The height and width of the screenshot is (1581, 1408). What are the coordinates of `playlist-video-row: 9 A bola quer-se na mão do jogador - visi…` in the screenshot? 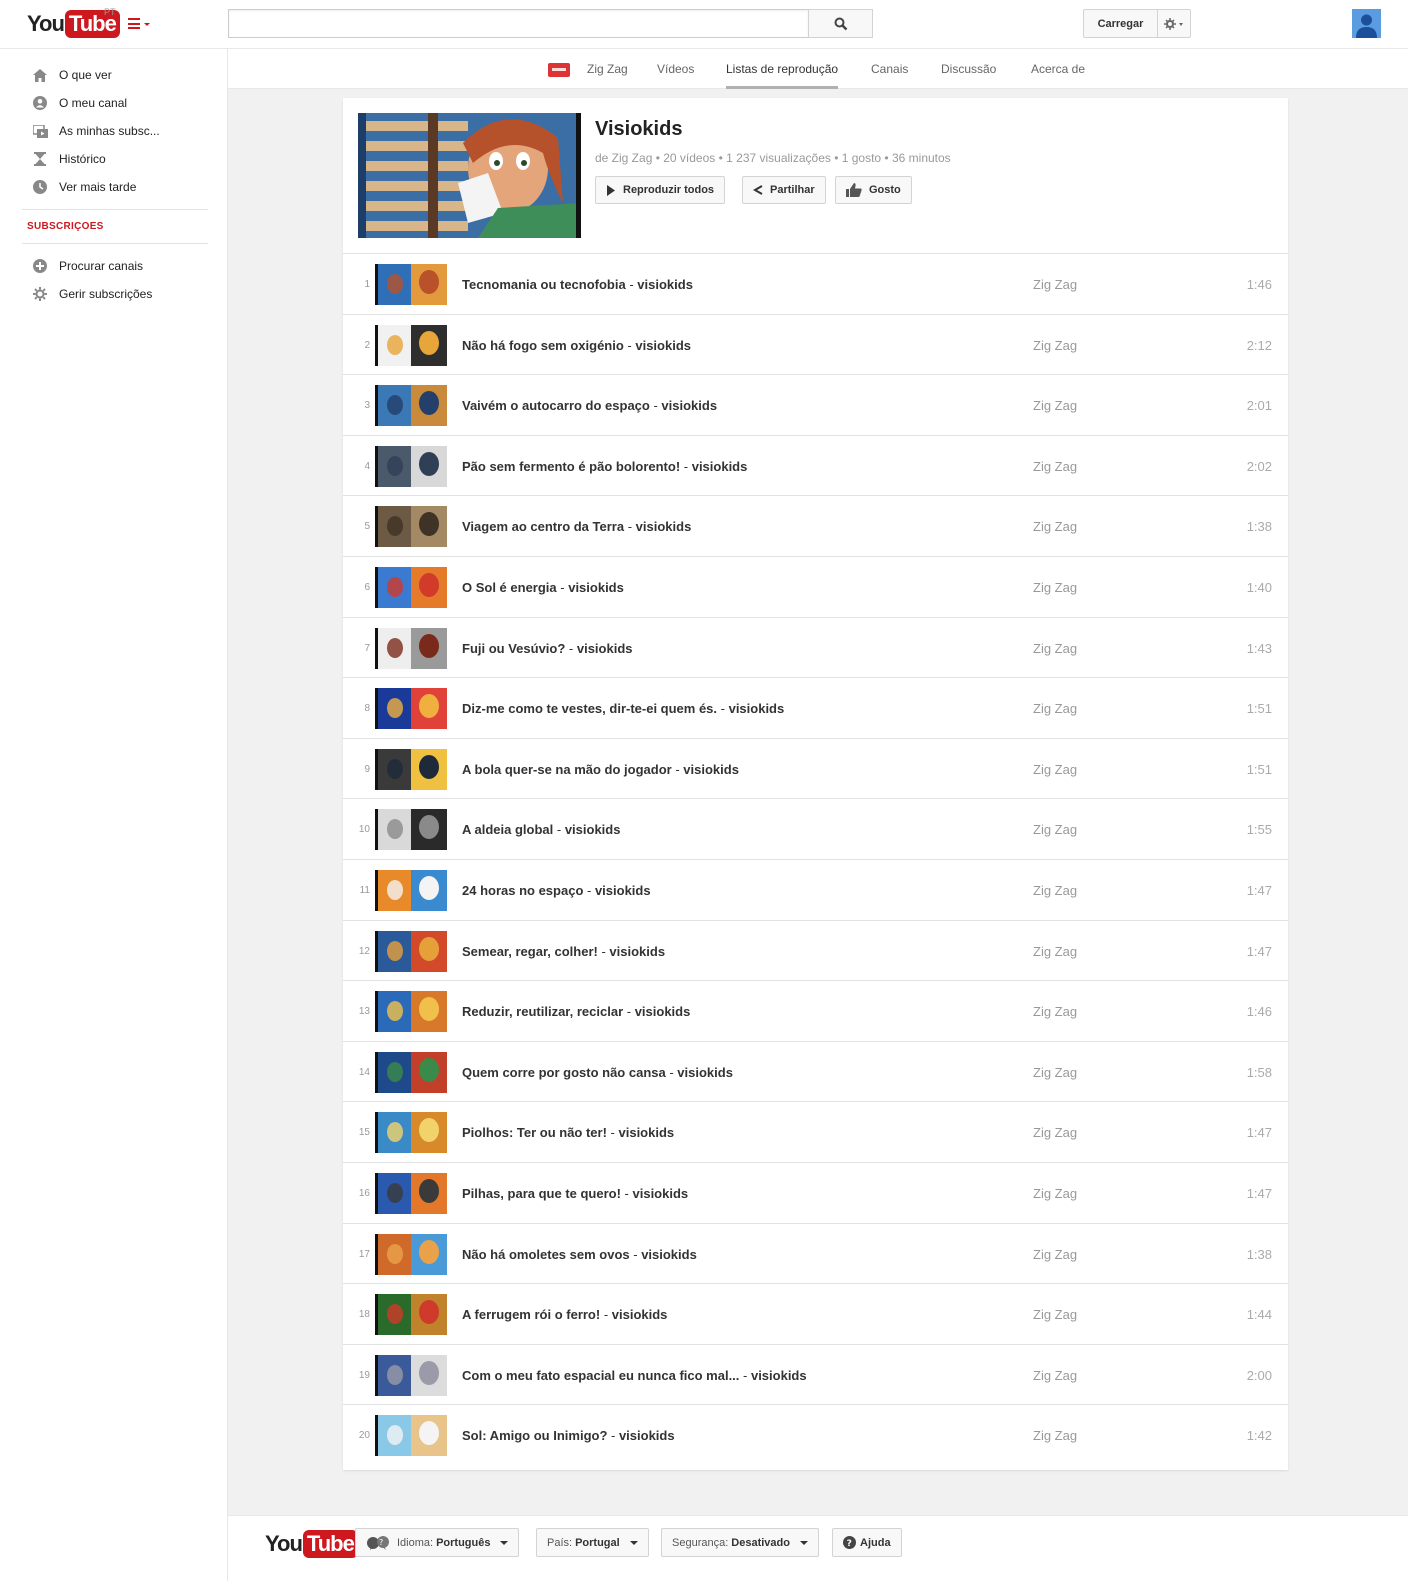 It's located at (815, 768).